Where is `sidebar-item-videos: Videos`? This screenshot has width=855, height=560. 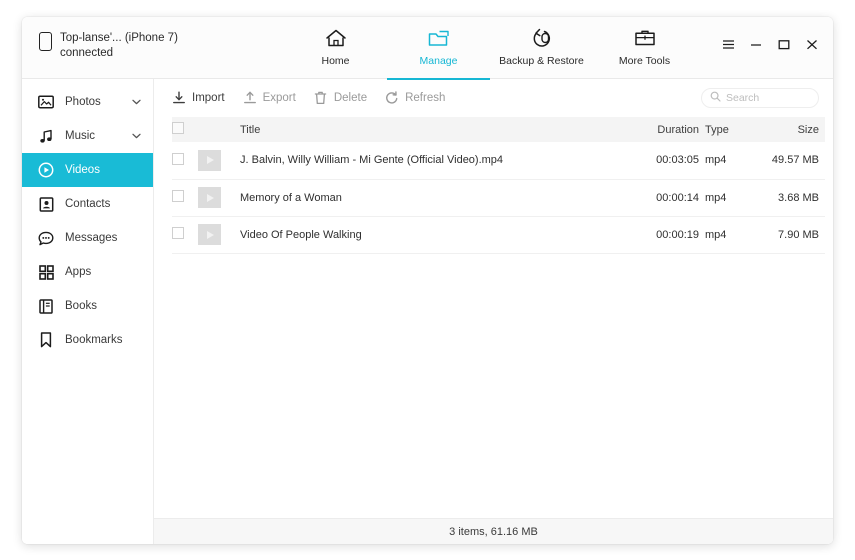
sidebar-item-videos: Videos is located at coordinates (87, 170).